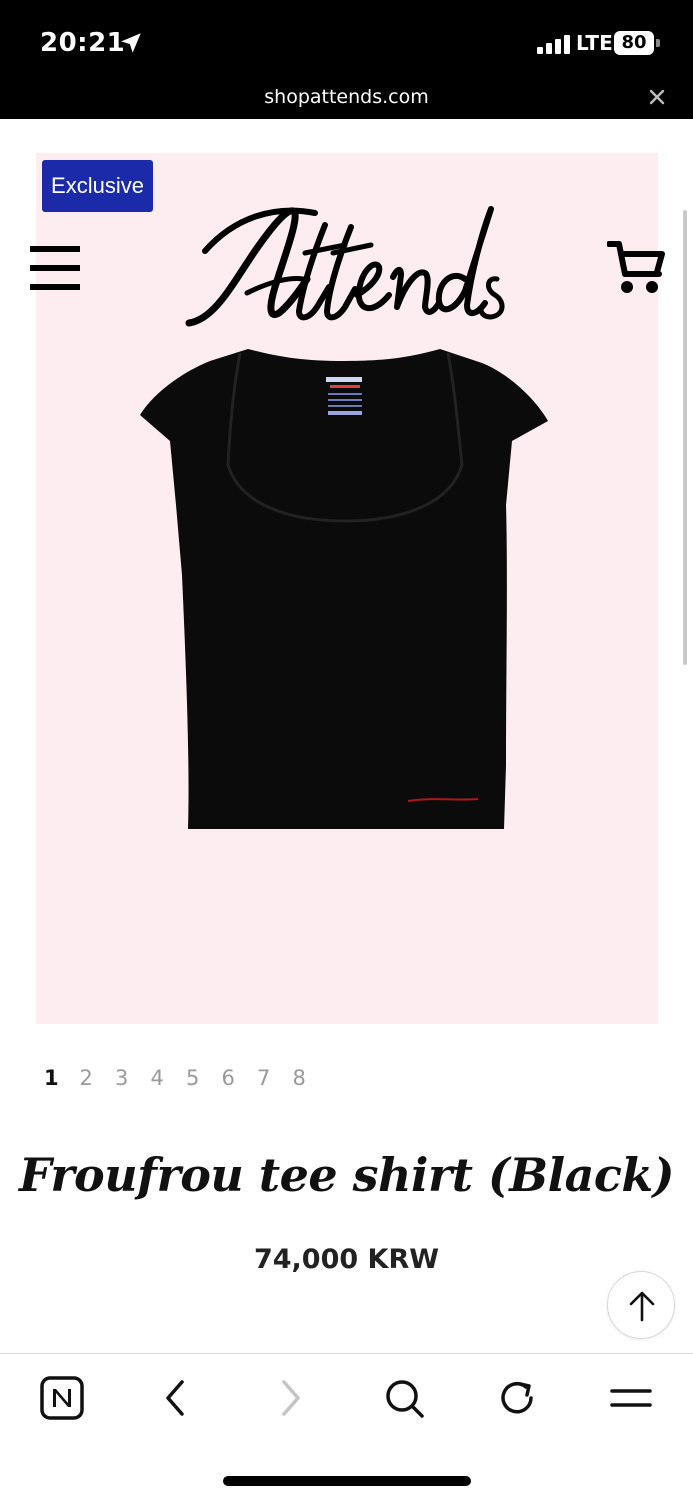 This screenshot has width=693, height=1500. Describe the element at coordinates (204, 1081) in the screenshot. I see `page-5: 5` at that location.